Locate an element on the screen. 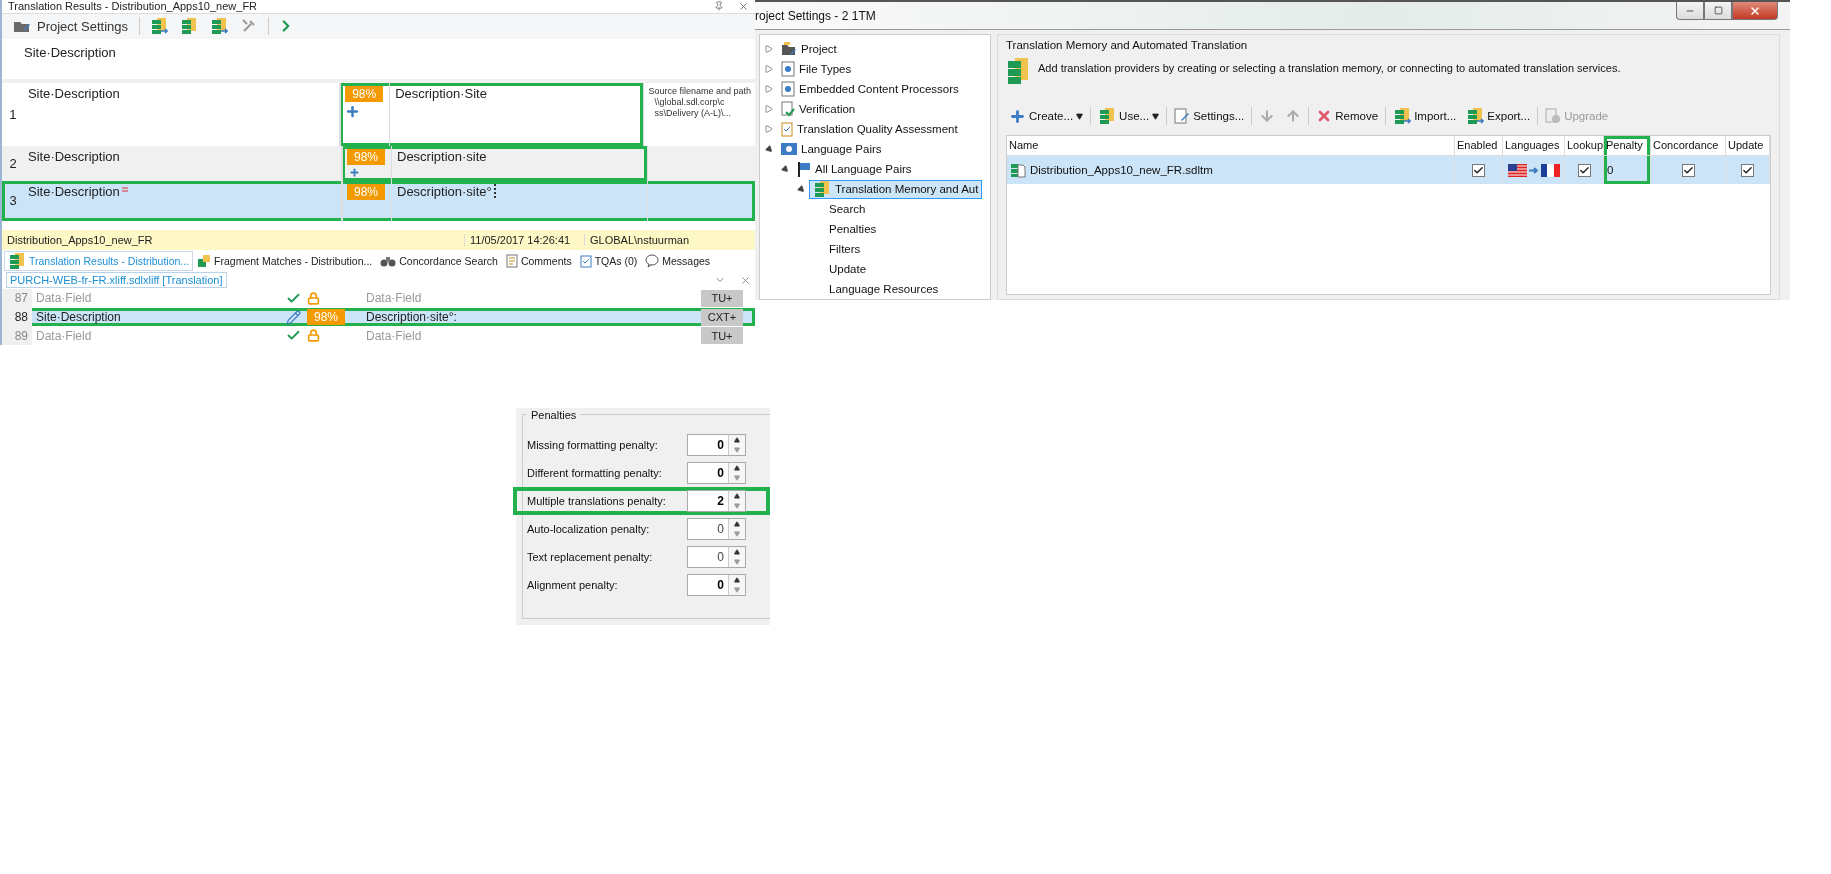 The width and height of the screenshot is (1831, 874). column-header: Lookup is located at coordinates (1584, 145).